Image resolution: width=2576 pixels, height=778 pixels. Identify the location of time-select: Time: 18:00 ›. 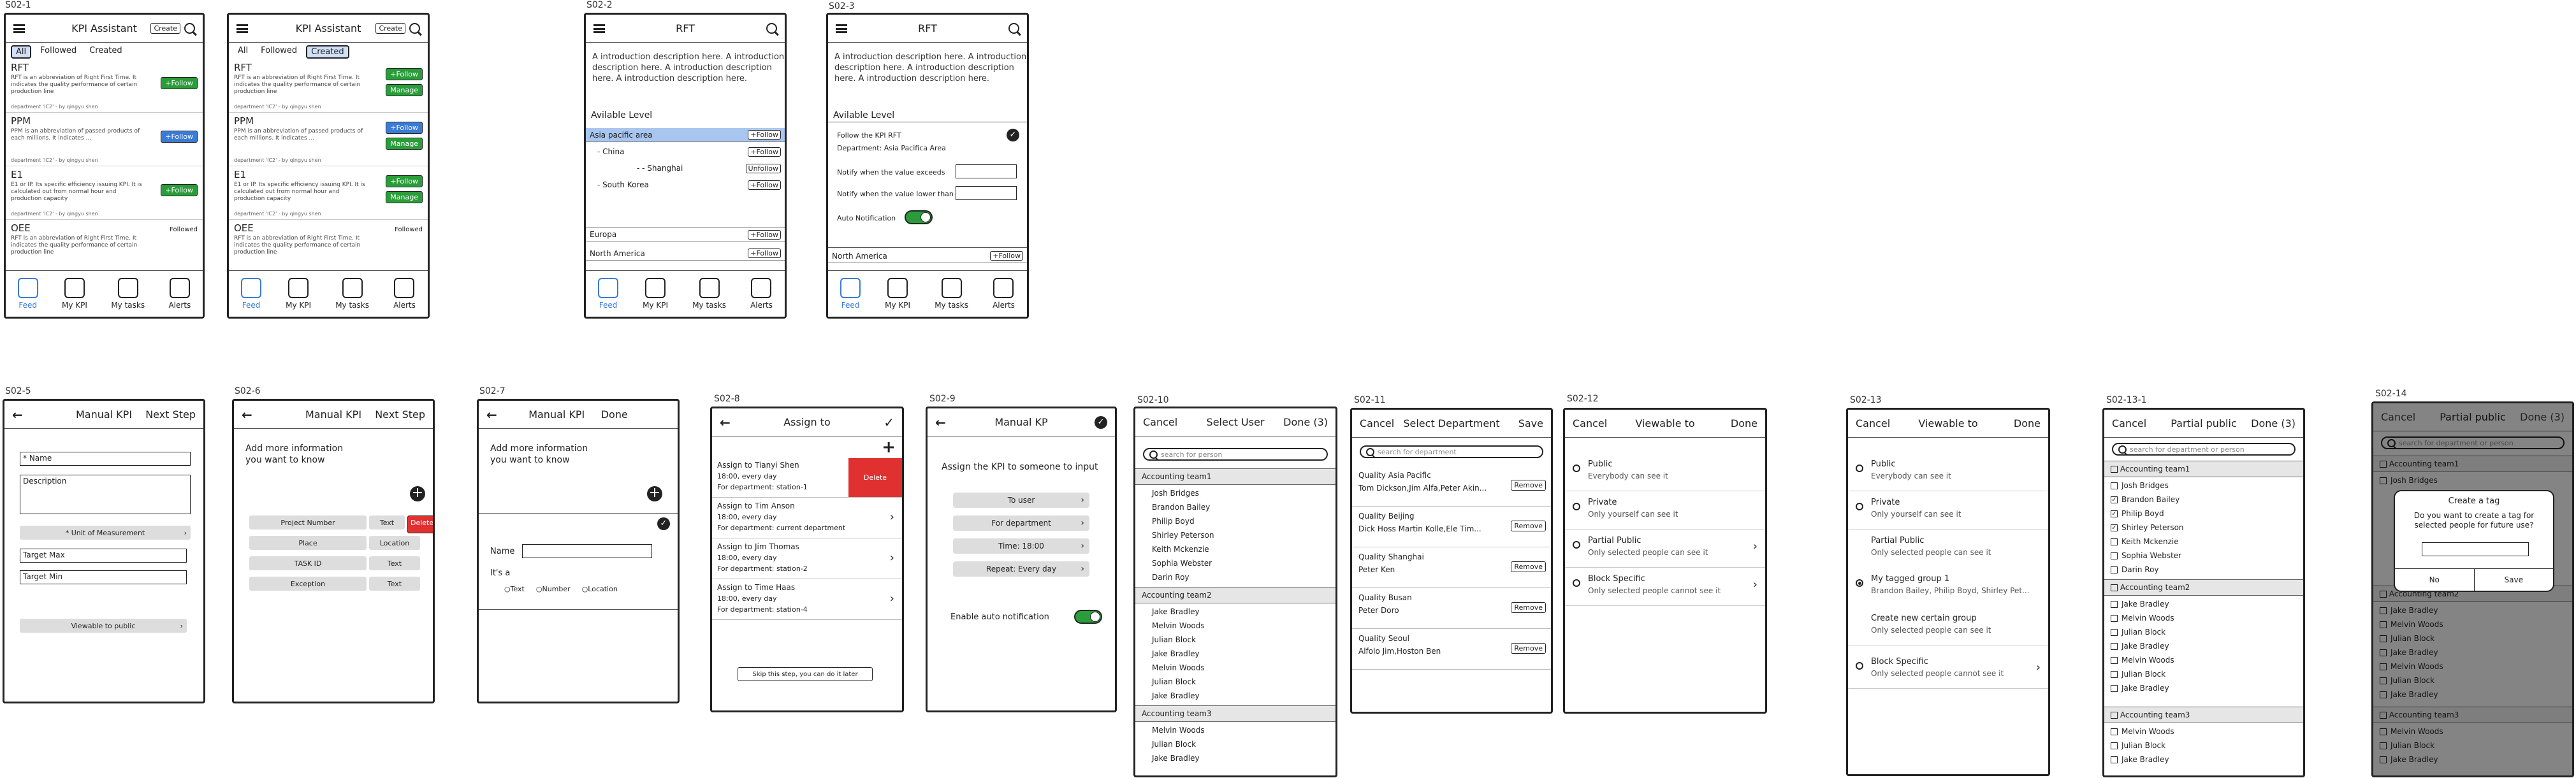
(1021, 546).